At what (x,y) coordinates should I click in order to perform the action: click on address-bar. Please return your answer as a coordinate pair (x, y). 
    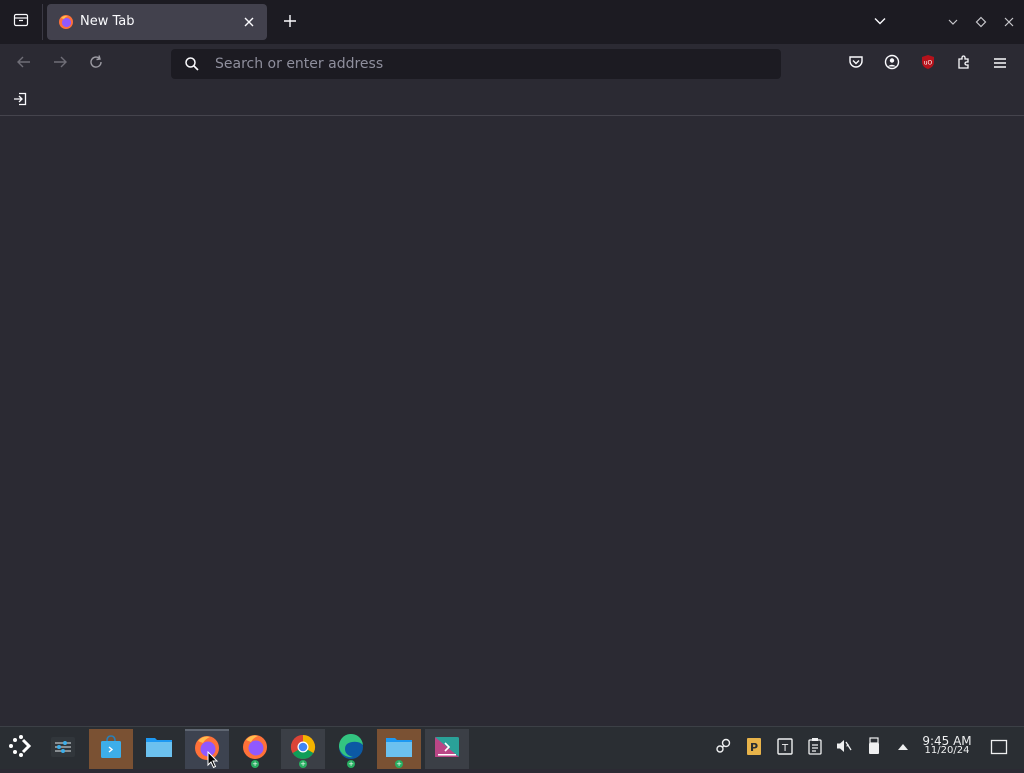
    Looking at the image, I should click on (476, 64).